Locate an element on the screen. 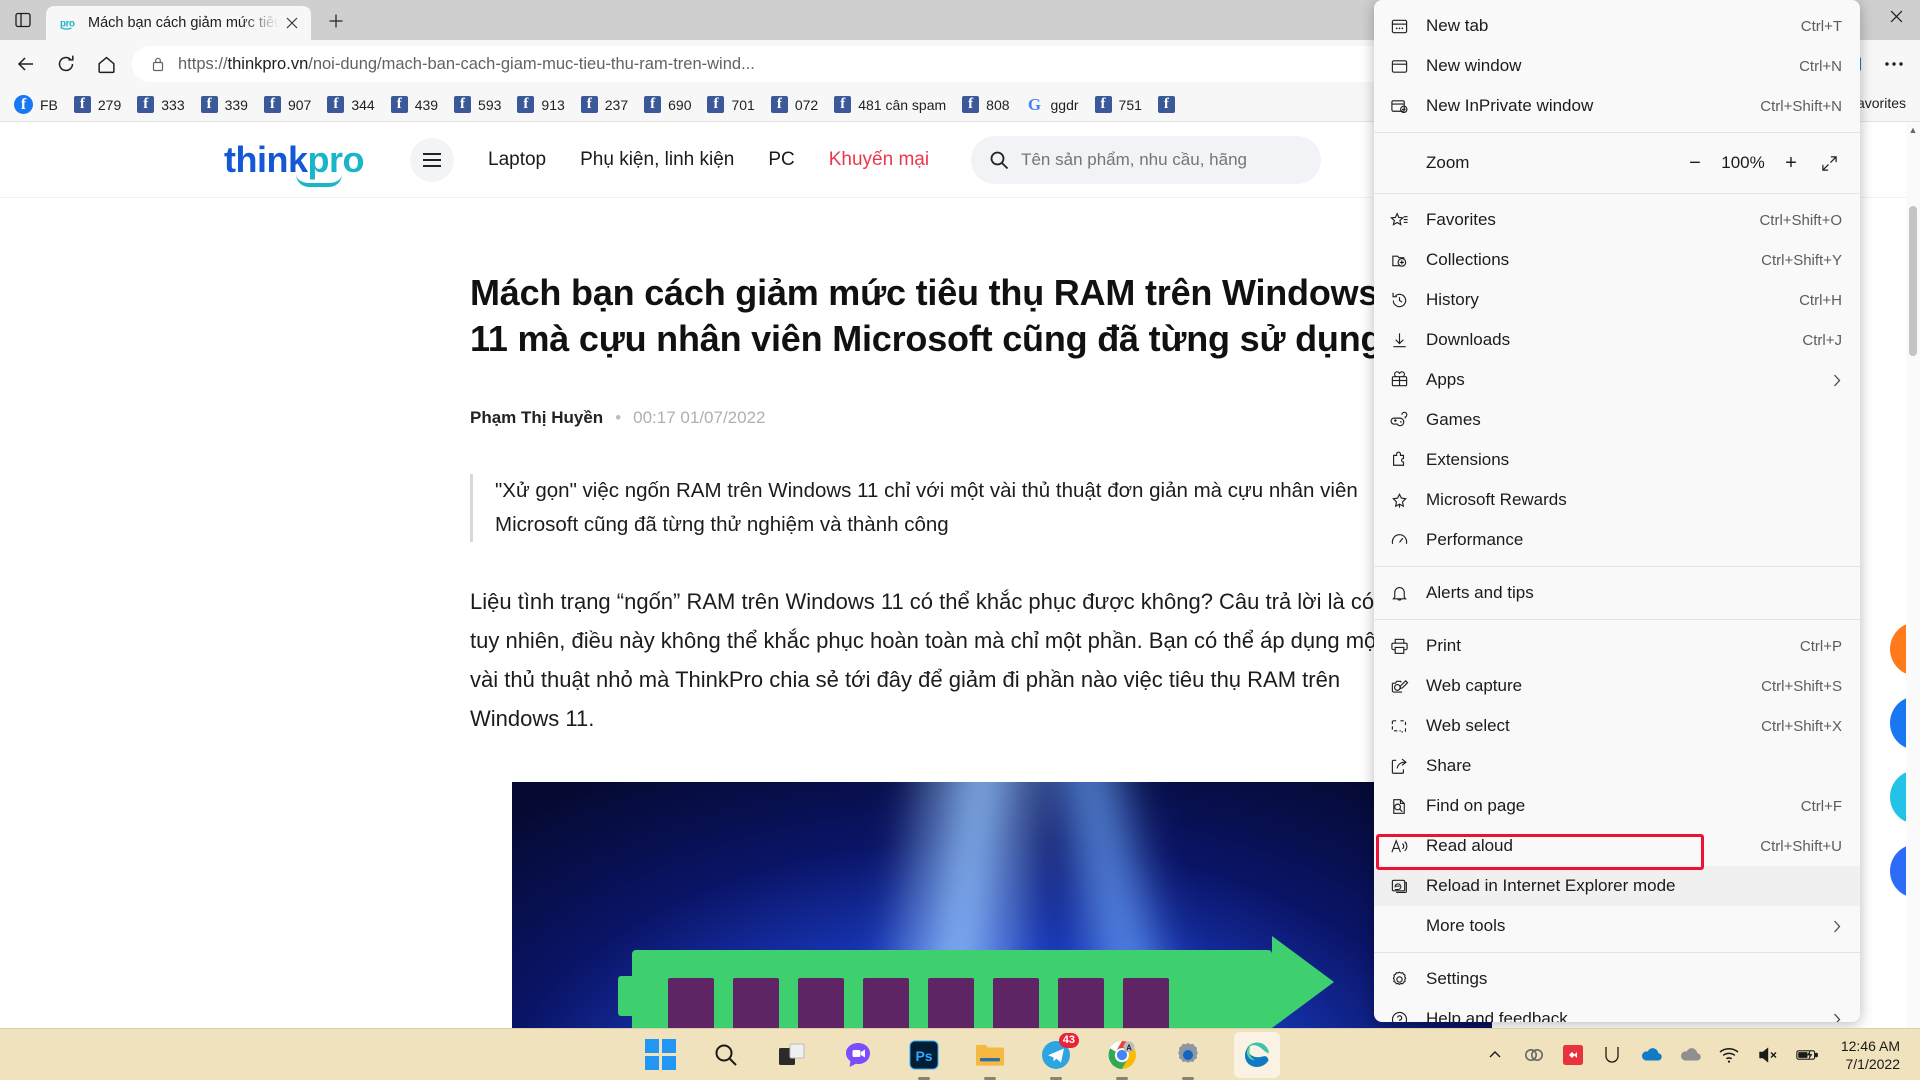 This screenshot has height=1080, width=1920. facebook-icon: f is located at coordinates (146, 104).